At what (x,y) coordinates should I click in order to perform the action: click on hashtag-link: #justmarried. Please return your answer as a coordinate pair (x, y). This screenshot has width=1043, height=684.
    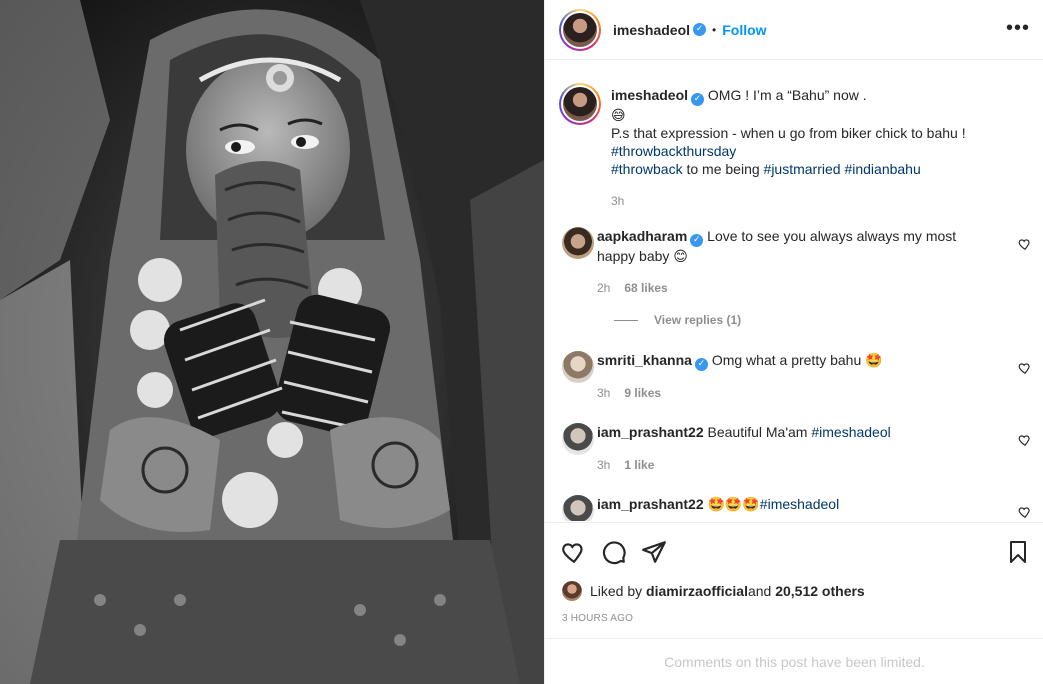
    Looking at the image, I should click on (802, 169).